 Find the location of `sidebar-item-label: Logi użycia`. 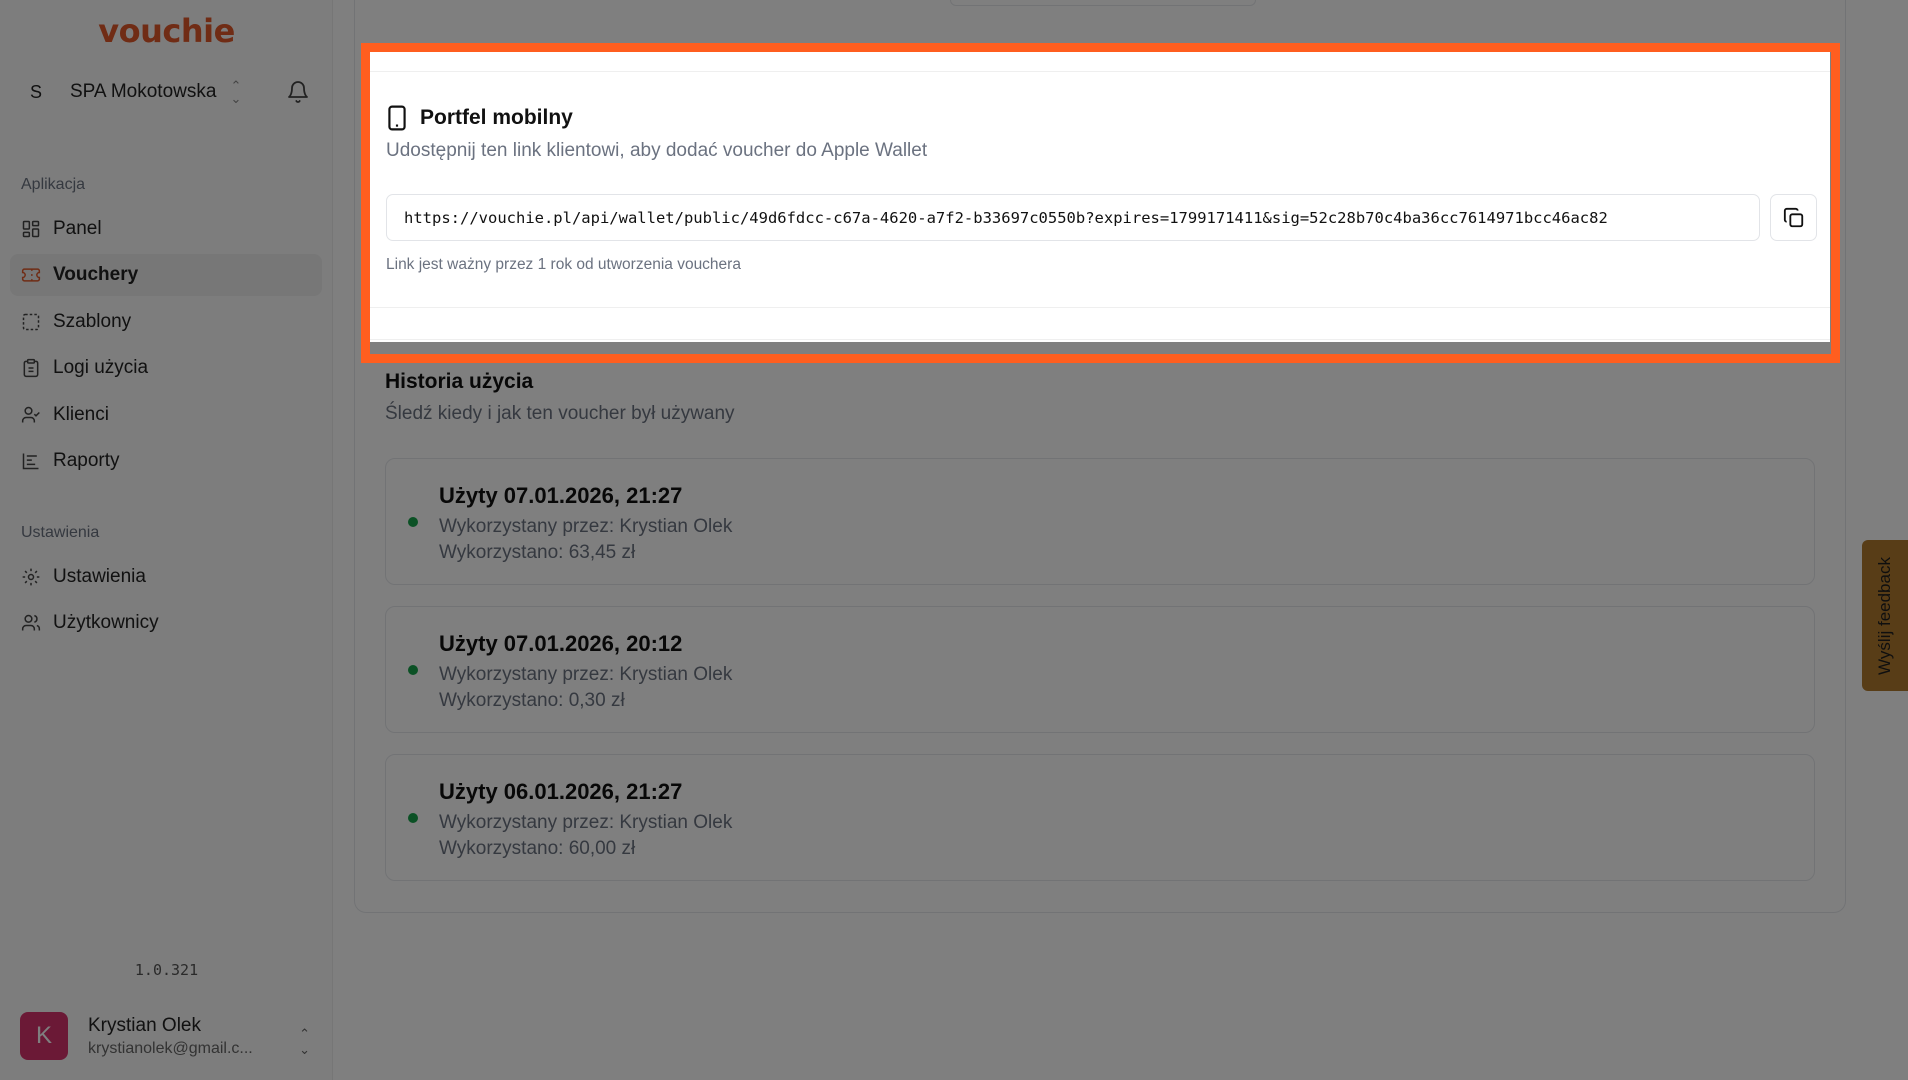

sidebar-item-label: Logi użycia is located at coordinates (101, 367).